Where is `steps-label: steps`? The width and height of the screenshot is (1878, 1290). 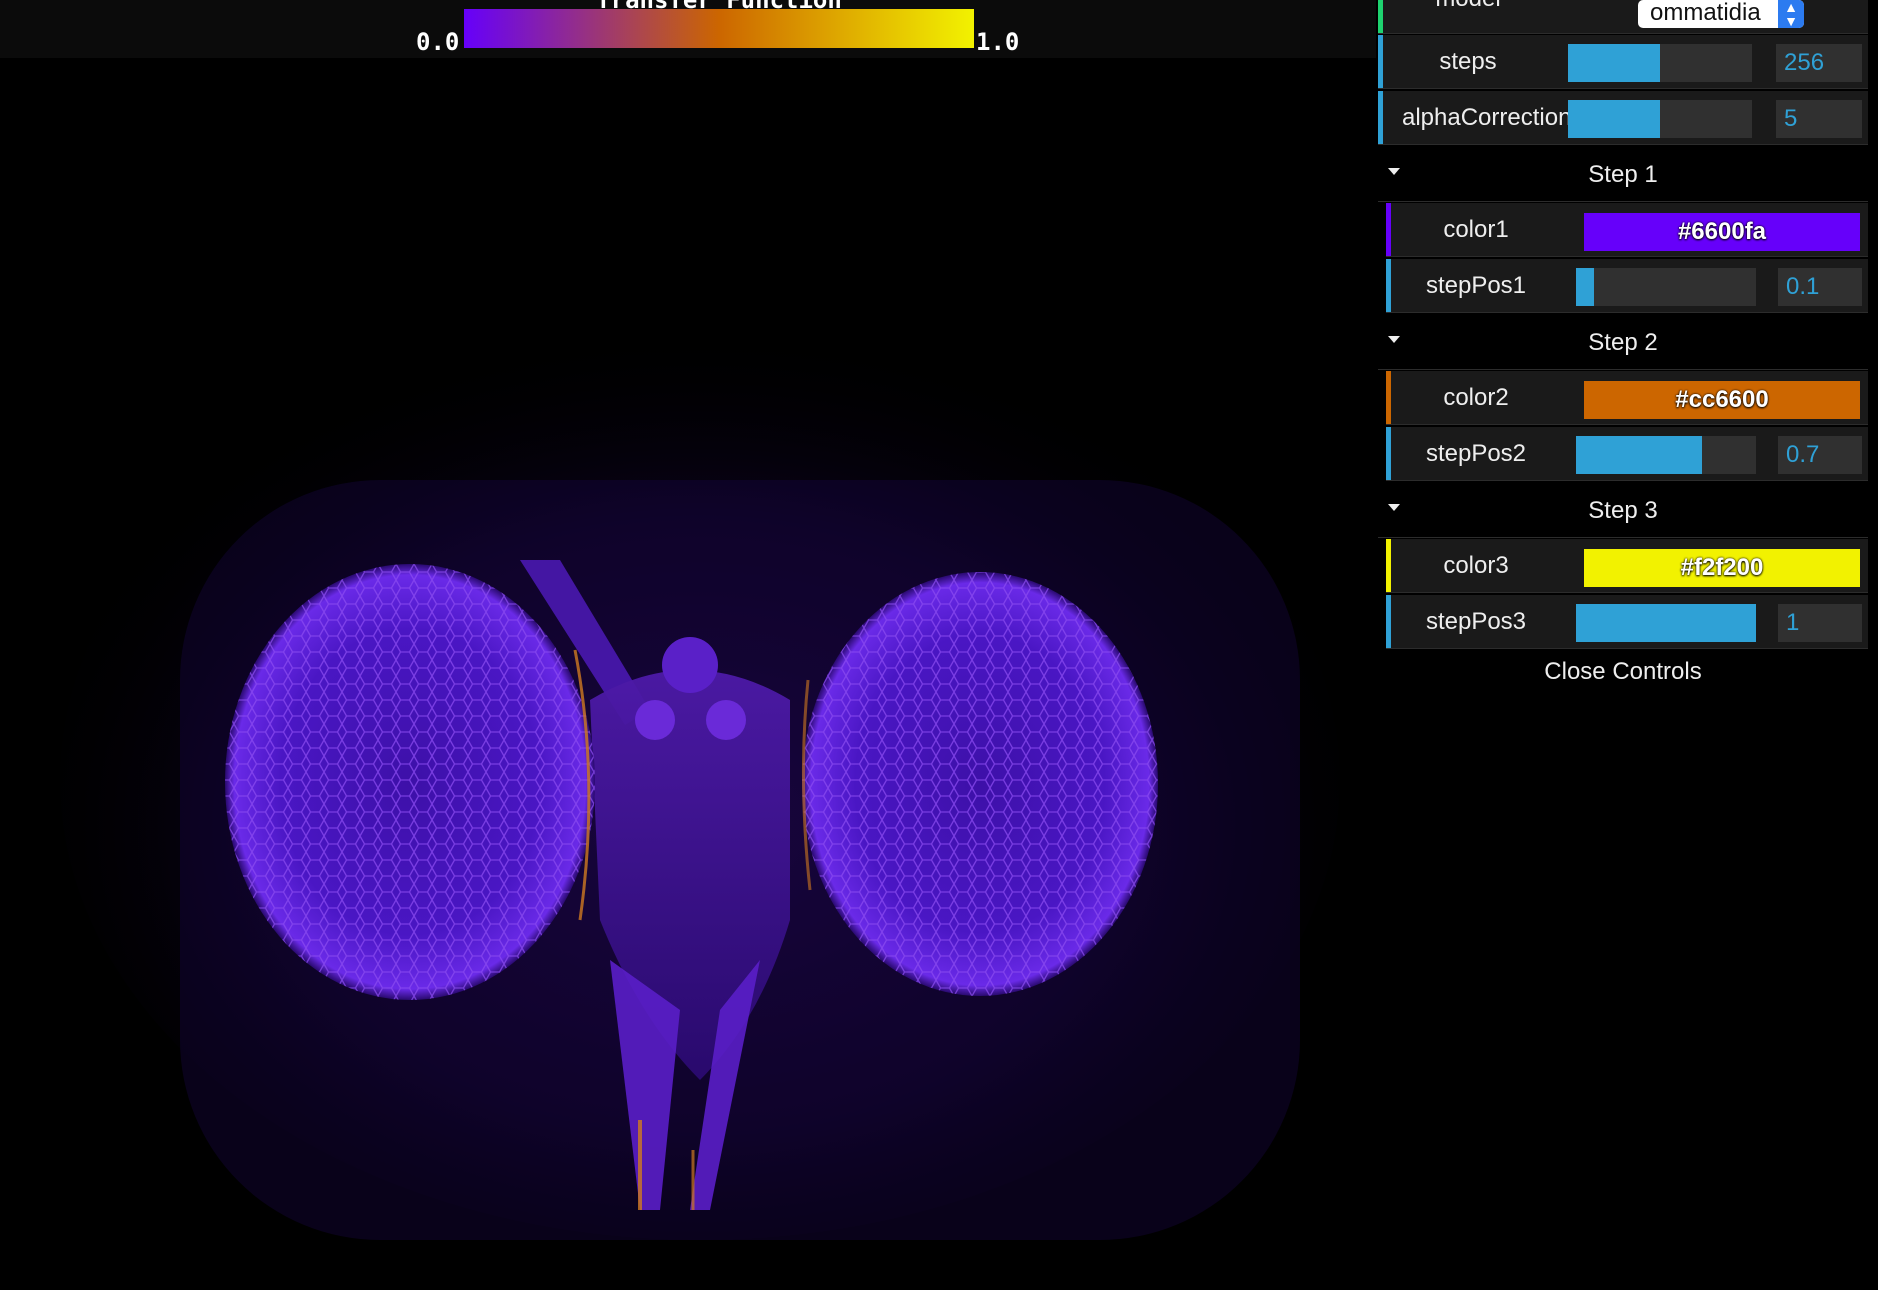
steps-label: steps is located at coordinates (1468, 61).